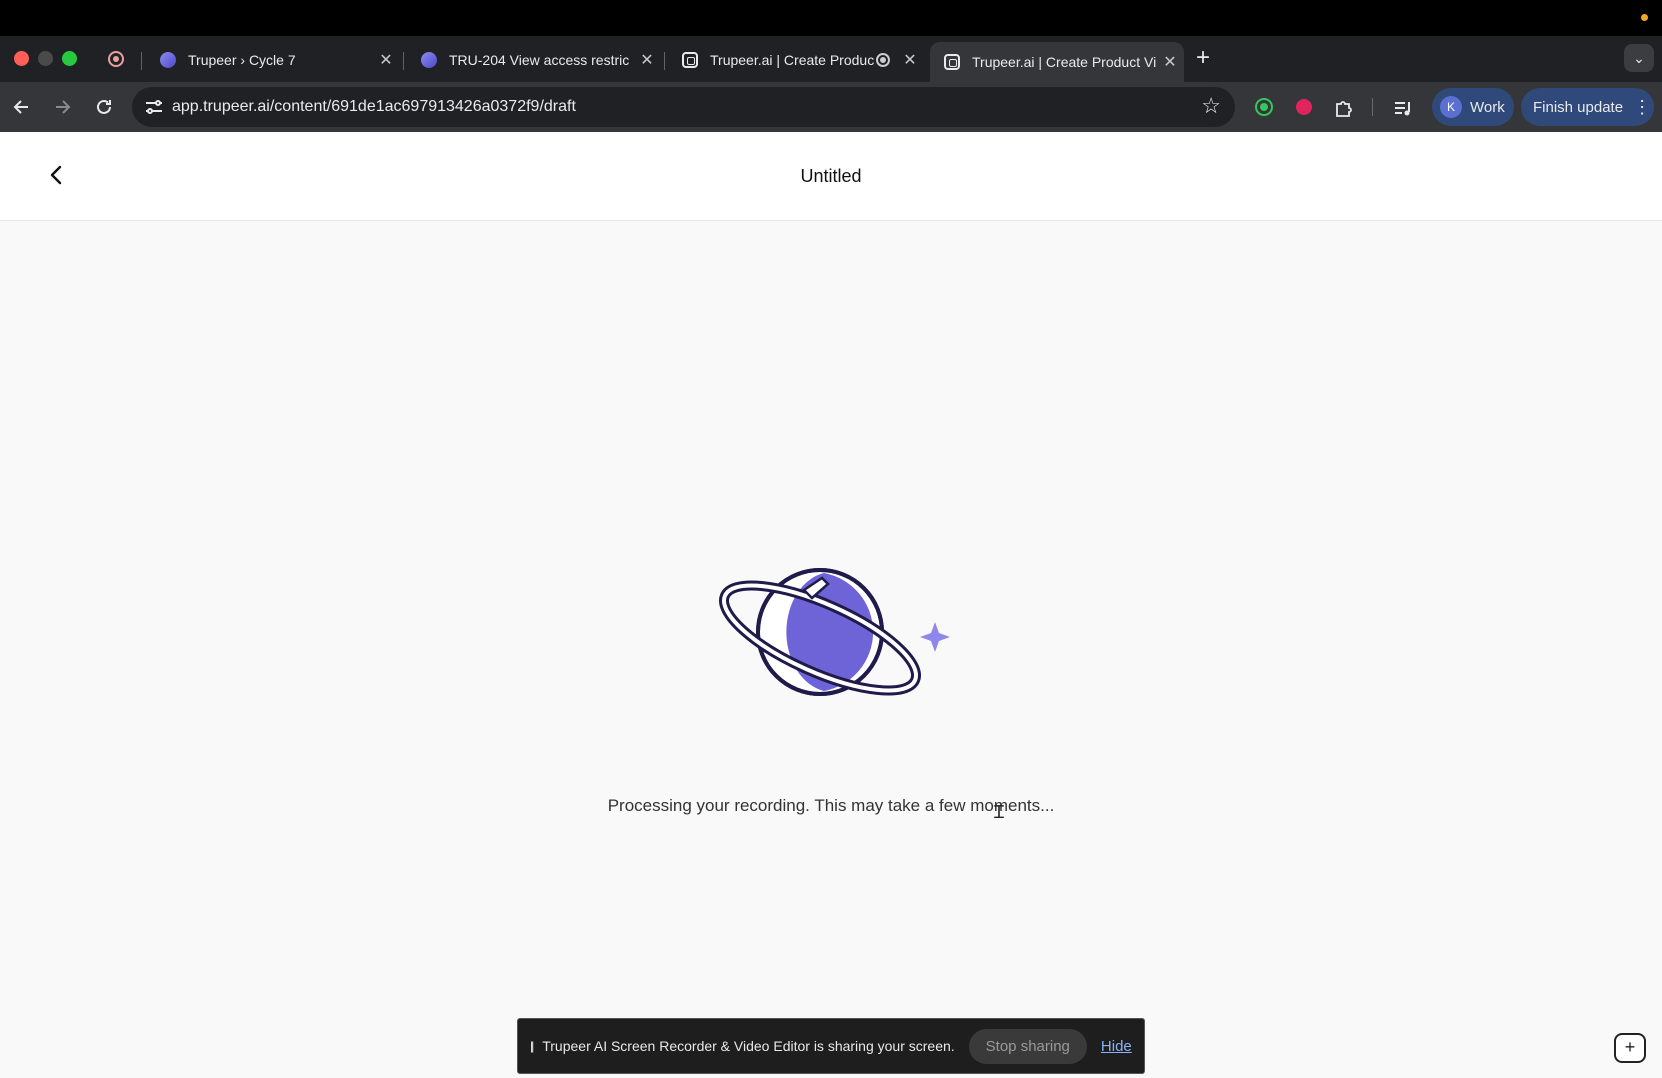  I want to click on tab-title: TRU-204 View access restric, so click(539, 60).